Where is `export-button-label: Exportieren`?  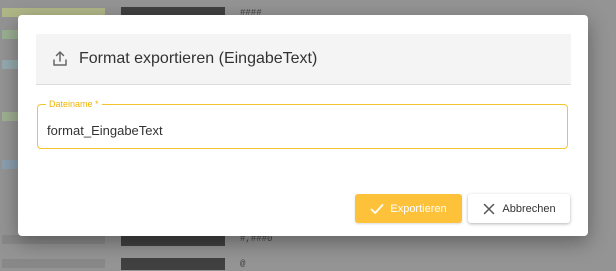
export-button-label: Exportieren is located at coordinates (418, 208).